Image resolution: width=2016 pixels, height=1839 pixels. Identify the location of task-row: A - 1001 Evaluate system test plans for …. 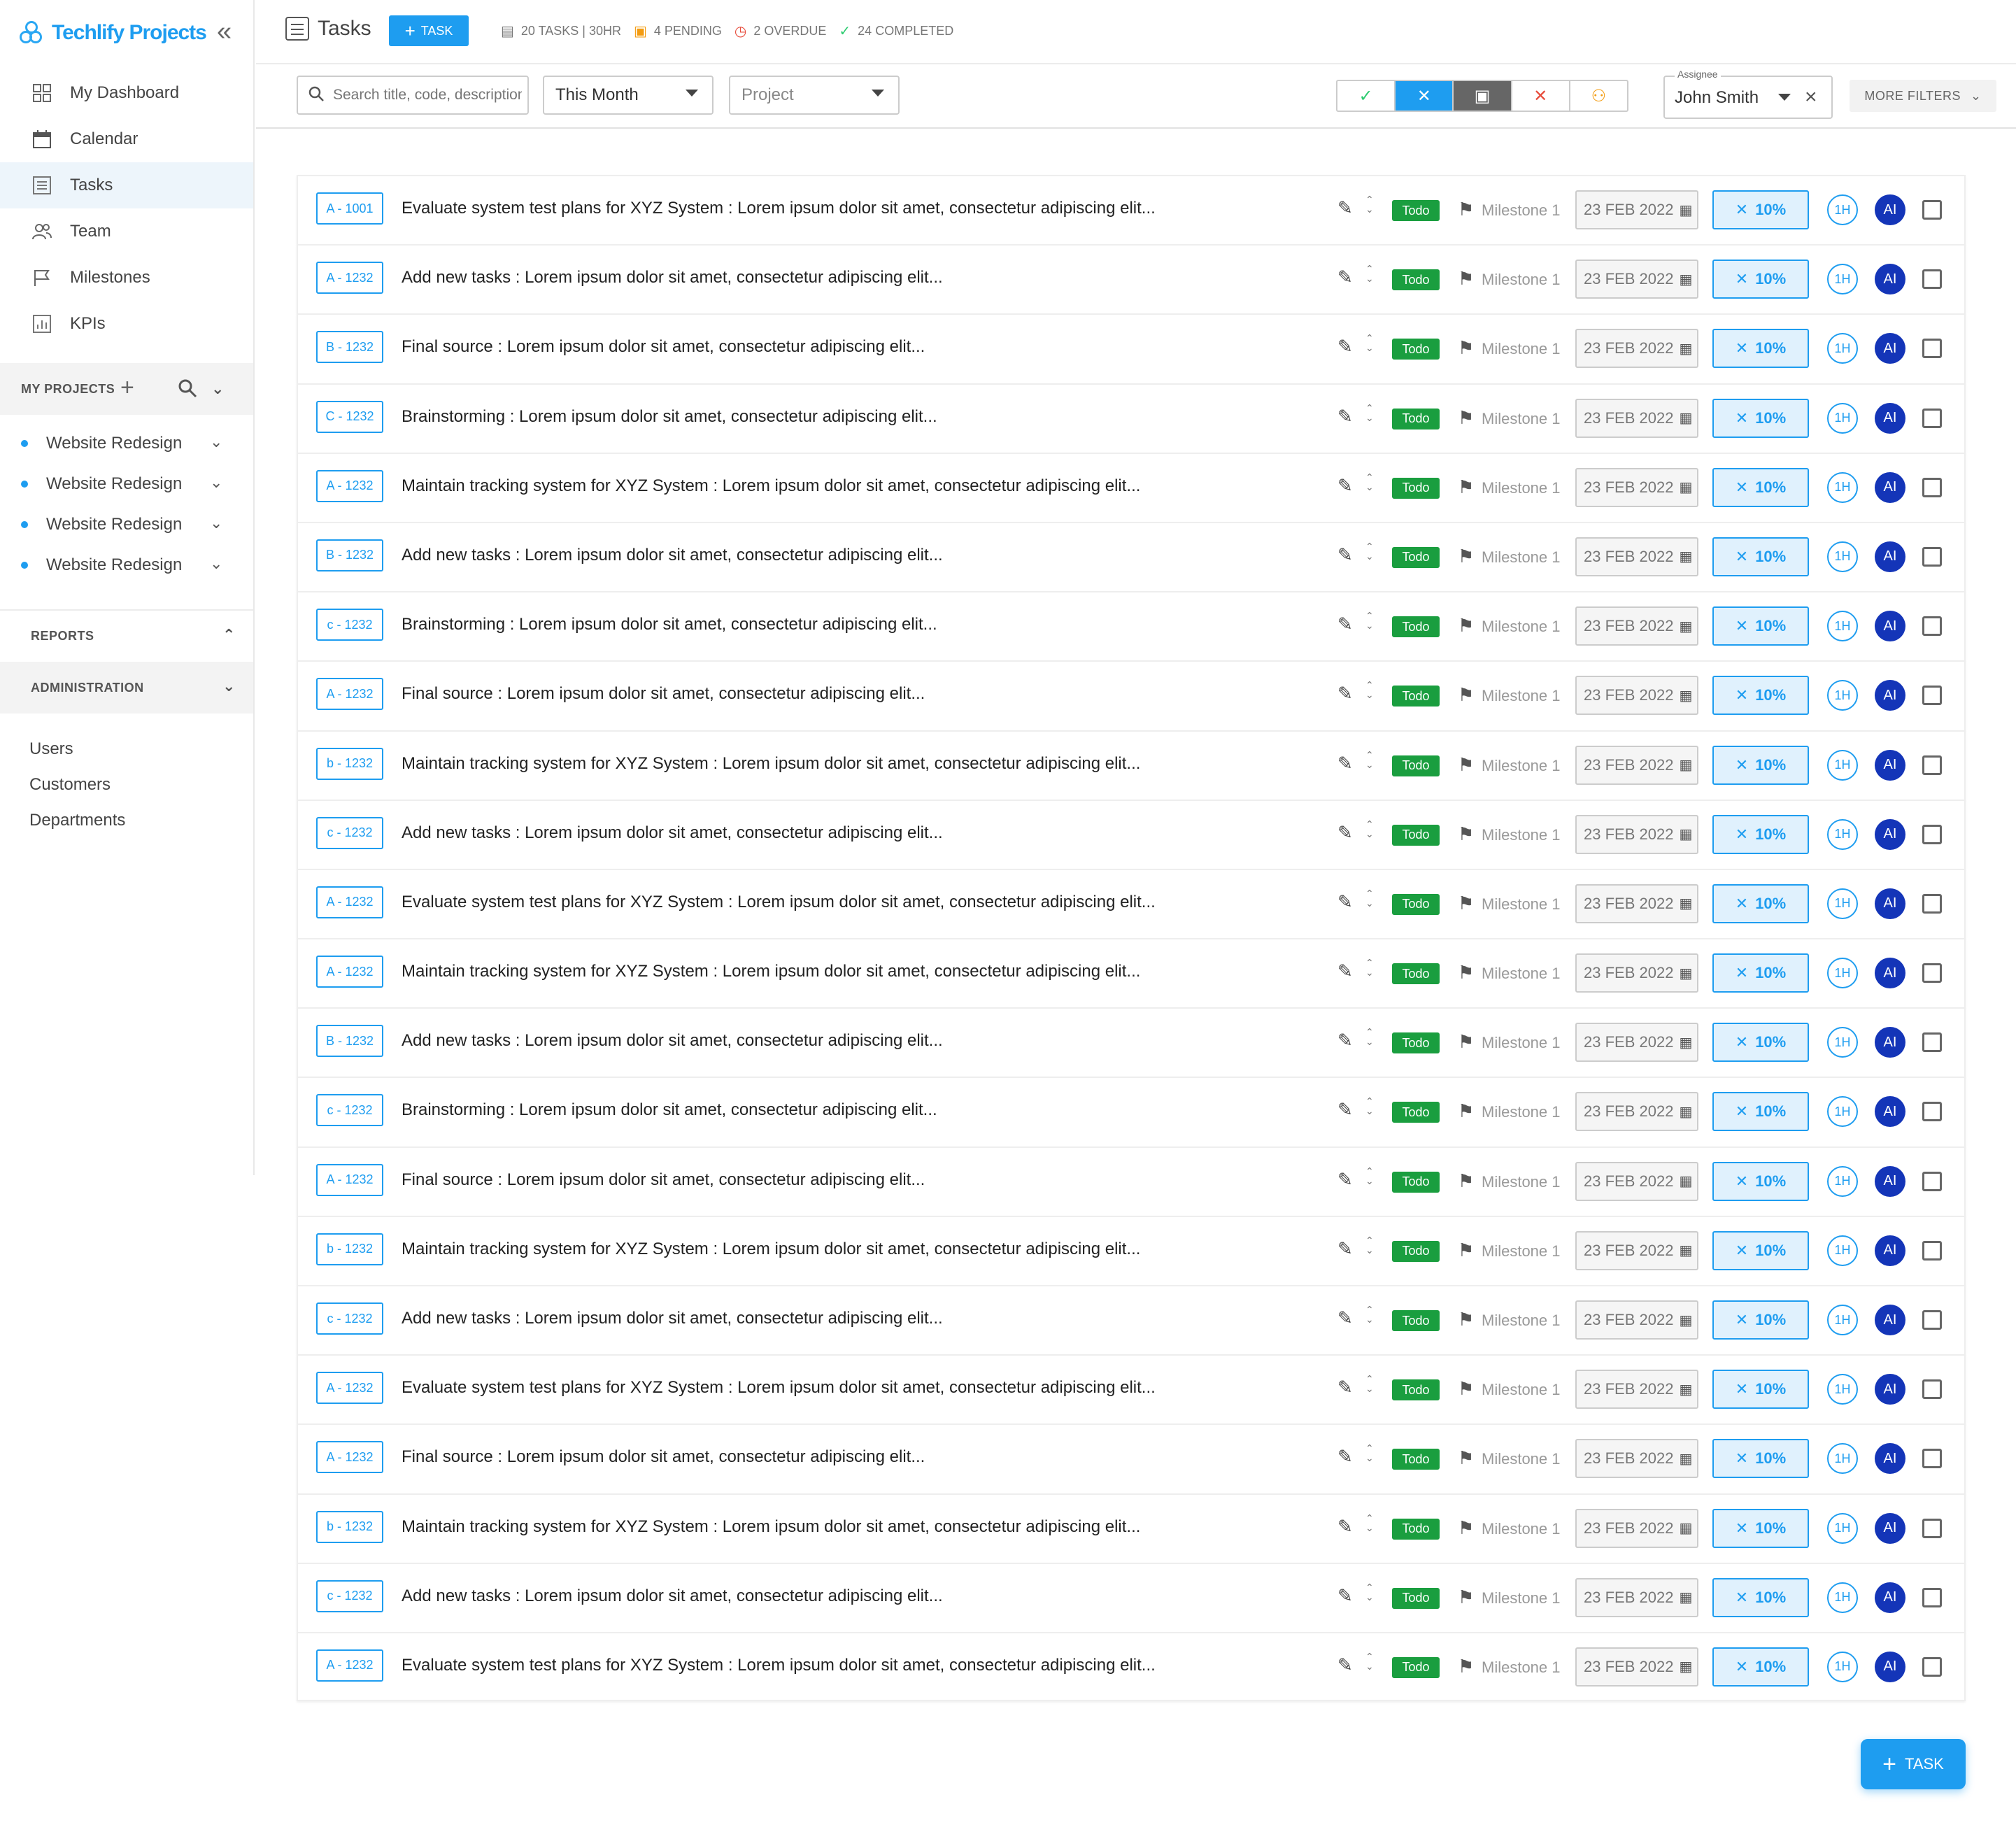
(1131, 210).